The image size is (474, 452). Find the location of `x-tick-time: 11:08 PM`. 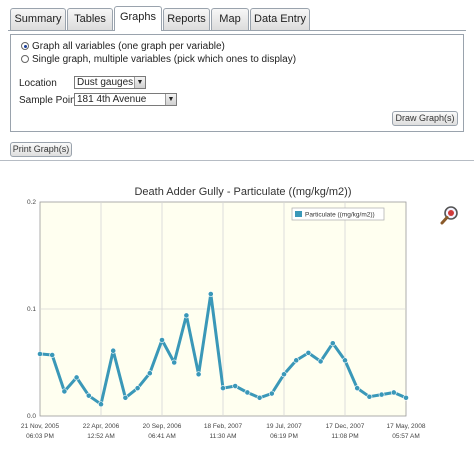

x-tick-time: 11:08 PM is located at coordinates (344, 436).